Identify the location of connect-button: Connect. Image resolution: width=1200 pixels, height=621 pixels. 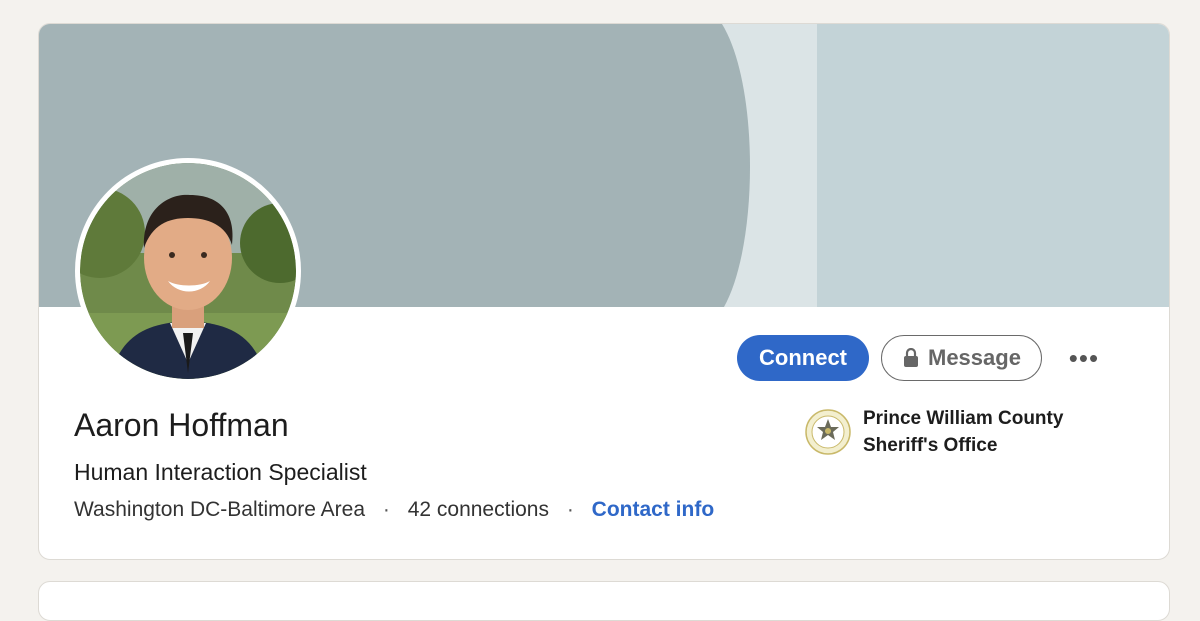
(803, 358).